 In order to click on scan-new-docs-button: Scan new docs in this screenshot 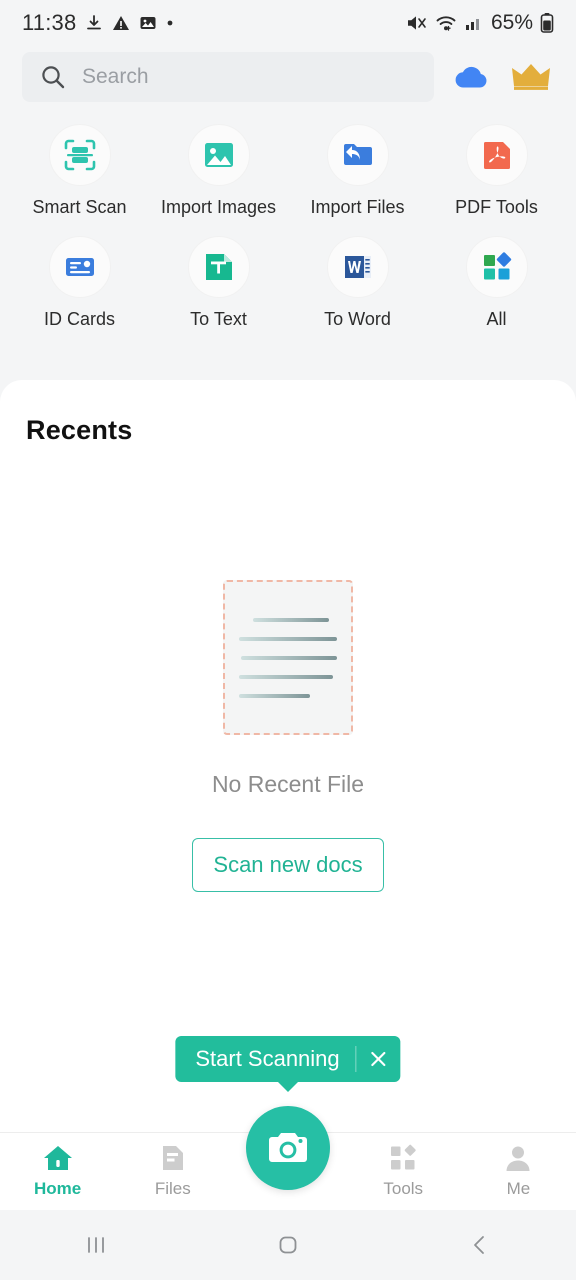, I will do `click(288, 865)`.